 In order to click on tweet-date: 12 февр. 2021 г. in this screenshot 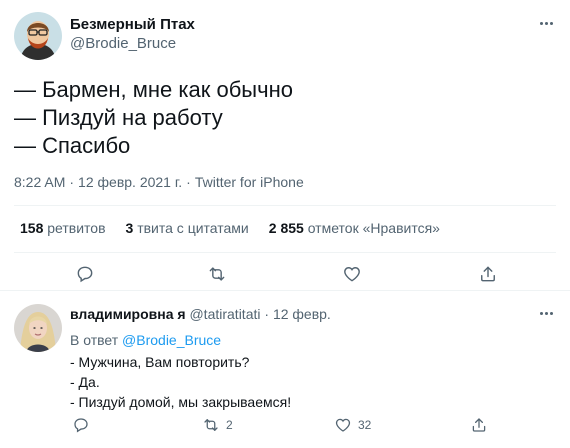, I will do `click(130, 182)`.